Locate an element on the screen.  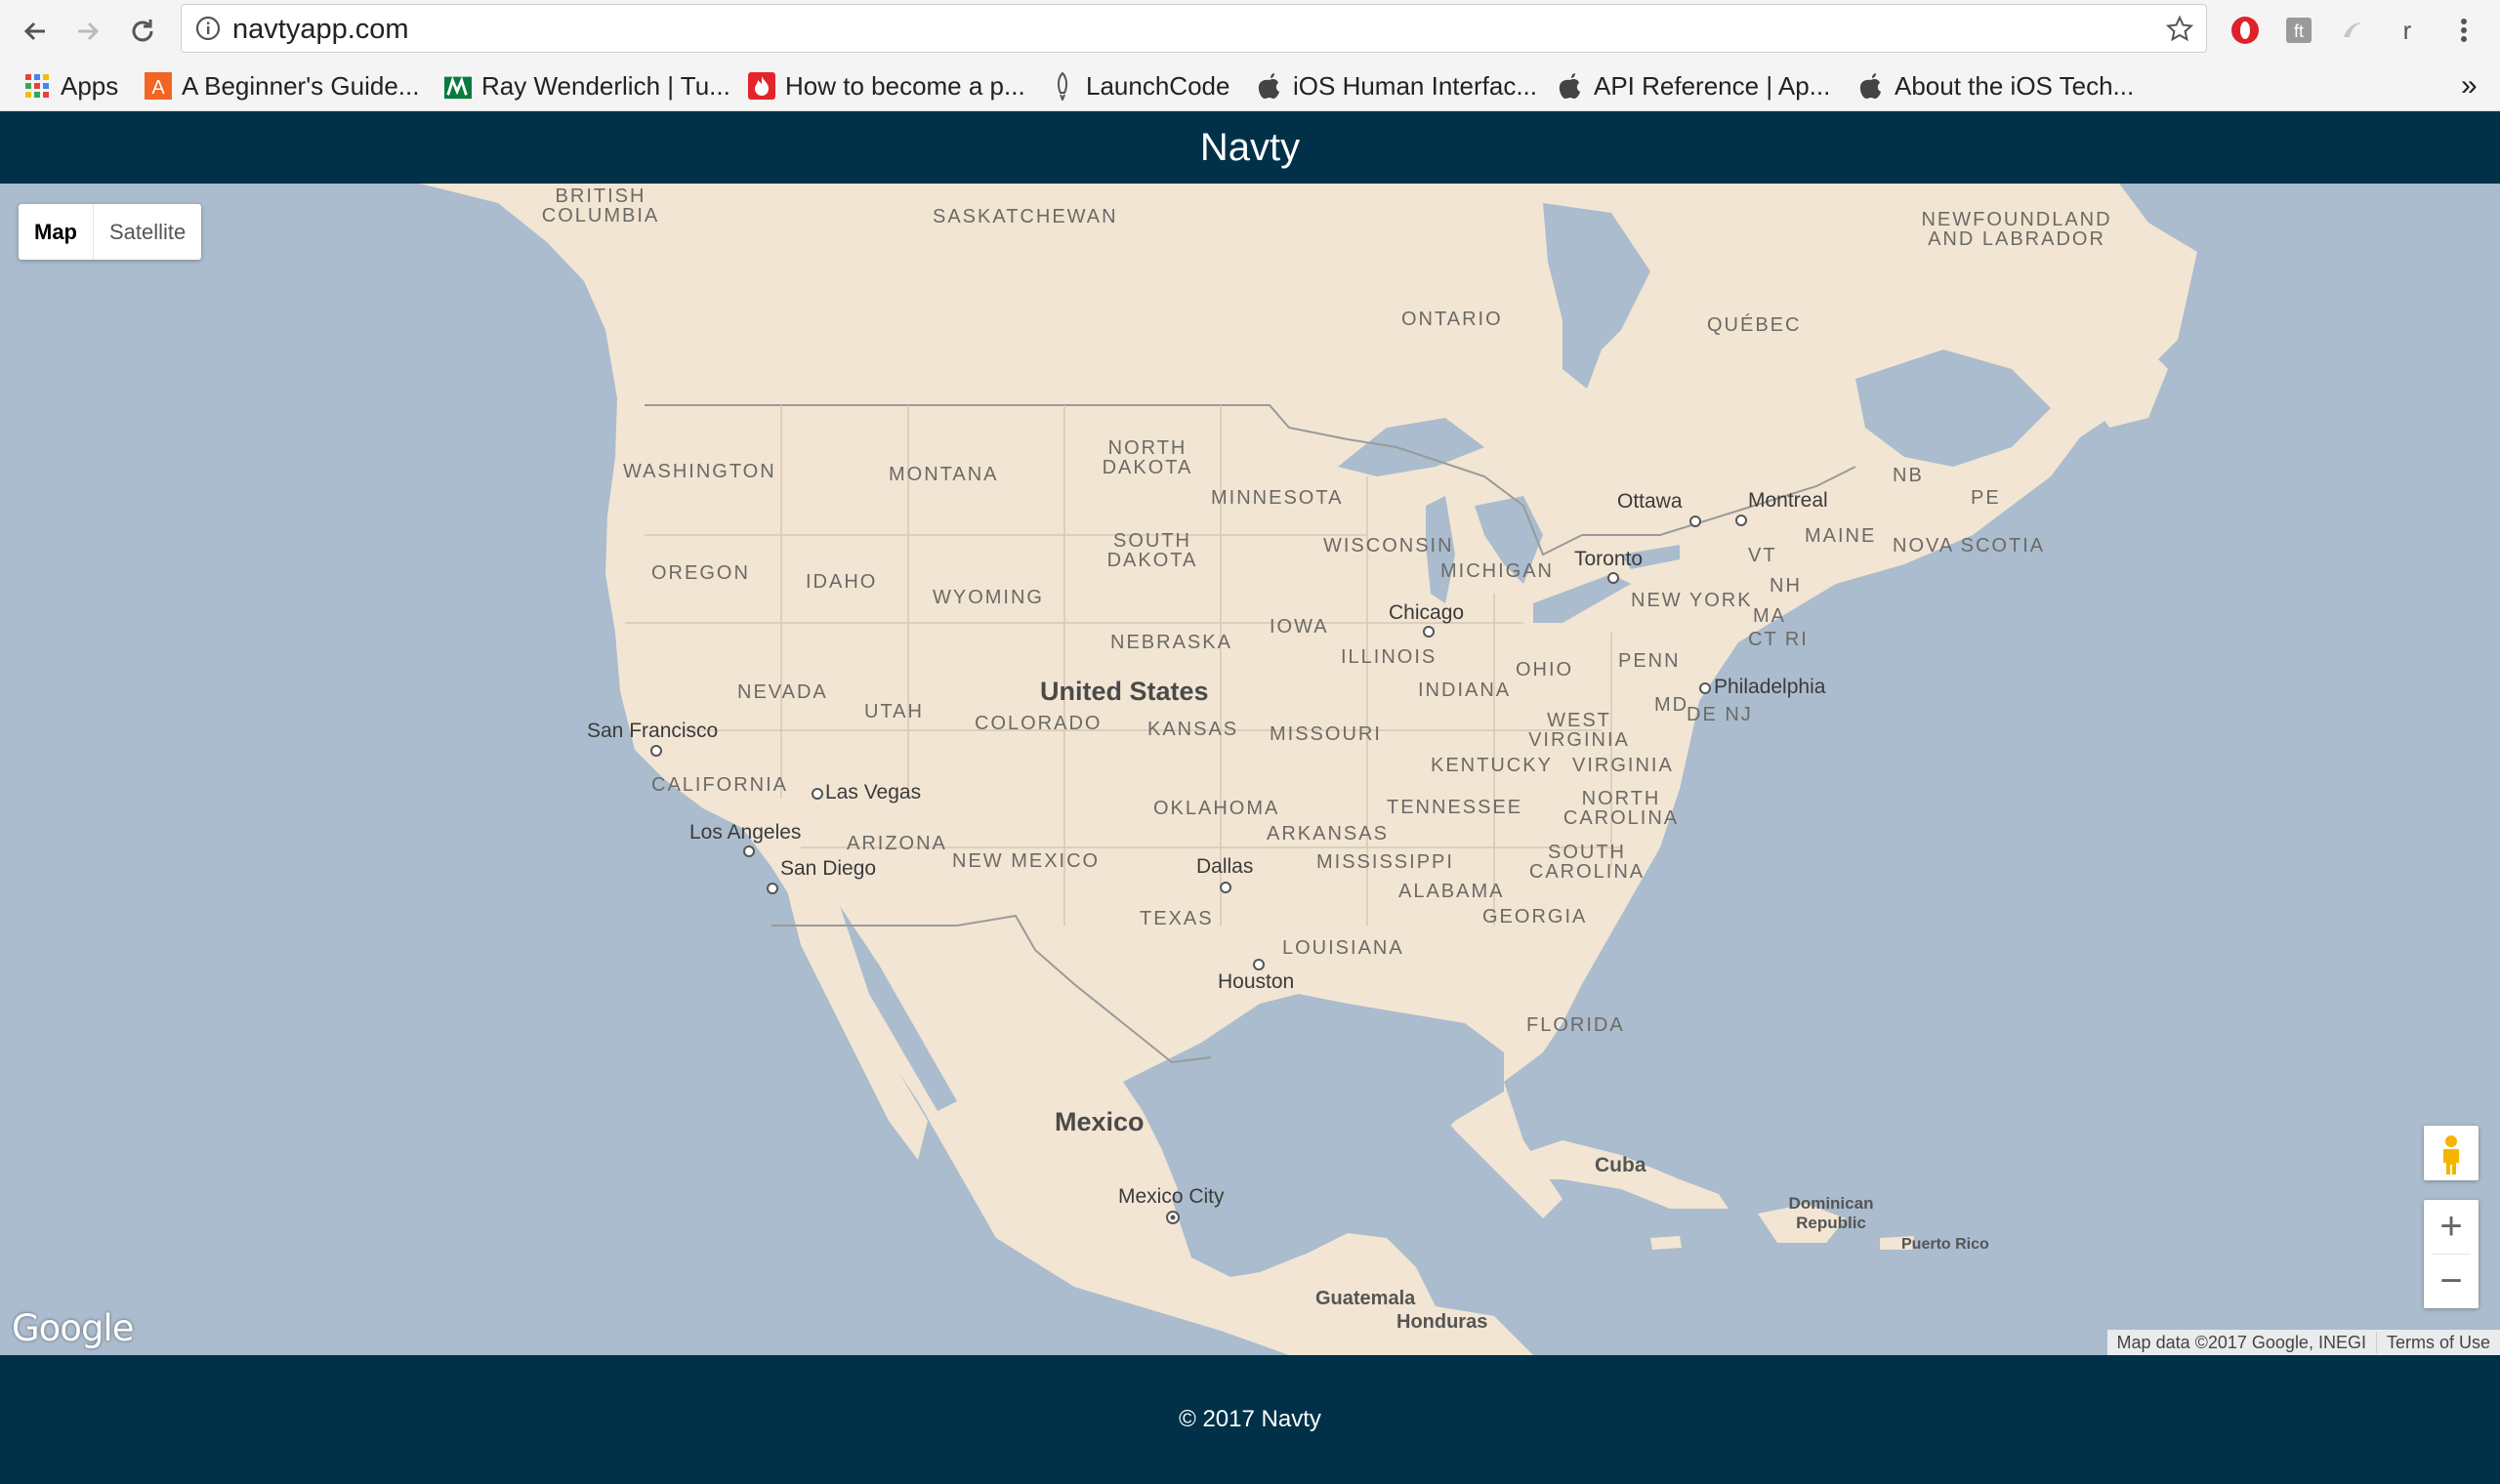
zoom-in-button: + is located at coordinates (2452, 1227).